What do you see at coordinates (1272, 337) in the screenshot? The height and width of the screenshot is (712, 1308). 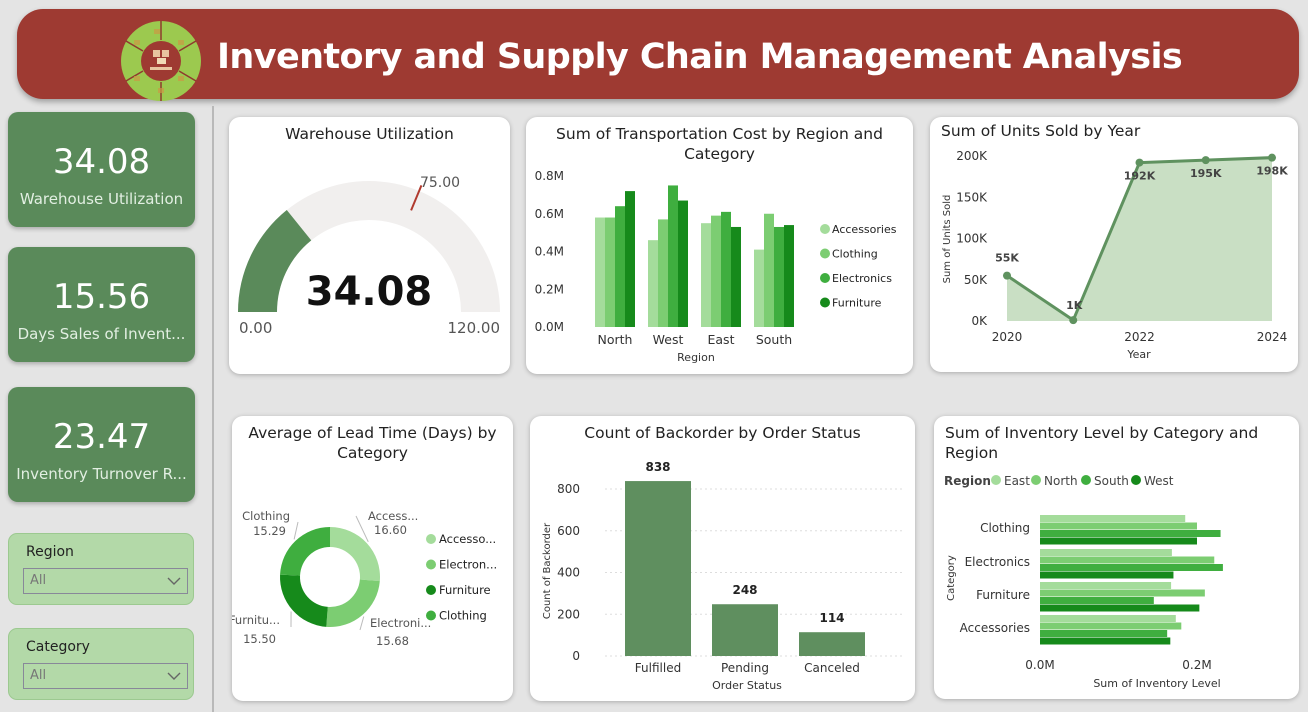 I see `x-tick-label: 2024` at bounding box center [1272, 337].